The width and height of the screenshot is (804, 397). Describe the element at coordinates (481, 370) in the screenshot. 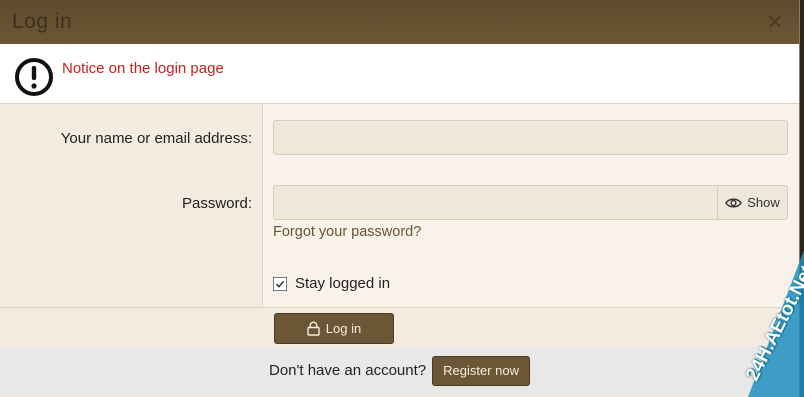

I see `register-button: Register now` at that location.